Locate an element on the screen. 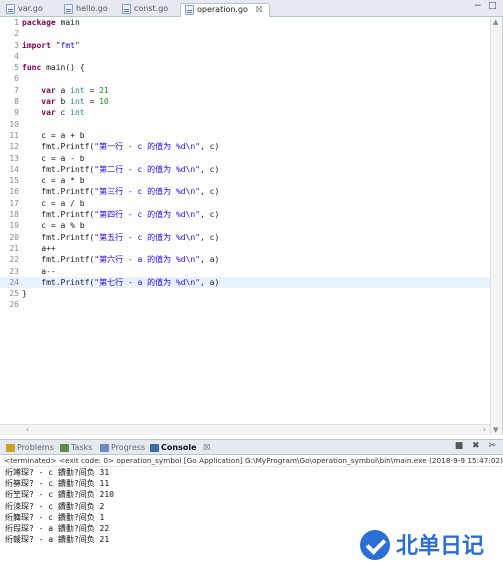  code-text: fmt.Printf("第五行 - c 的值为 %d\n", c) is located at coordinates (120, 237).